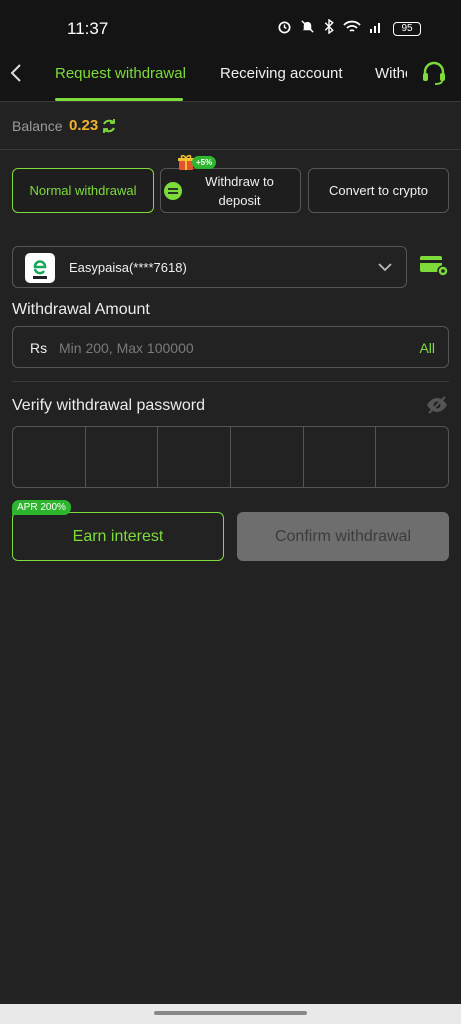  I want to click on verify-password-label: Verify withdrawal password, so click(108, 405).